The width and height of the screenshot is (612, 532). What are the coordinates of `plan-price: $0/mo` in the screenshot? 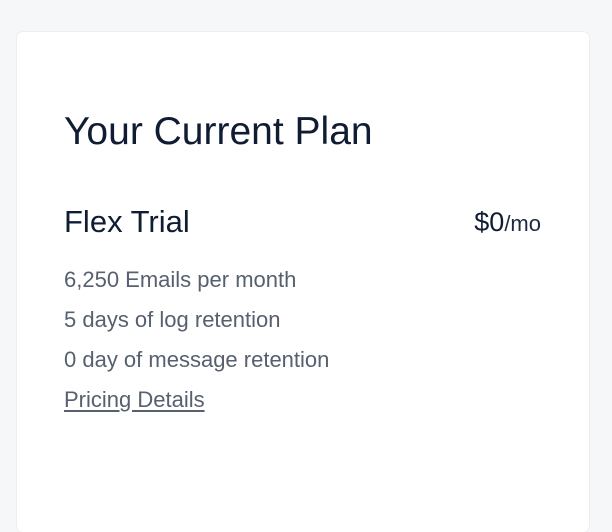 It's located at (507, 224).